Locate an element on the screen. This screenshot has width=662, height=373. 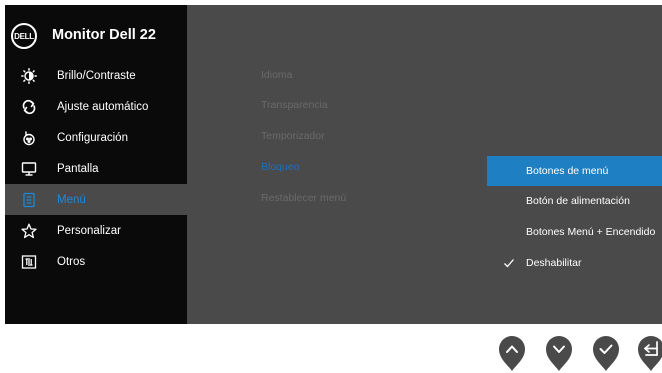
menu-item-personalize: Personalizar is located at coordinates (96, 230).